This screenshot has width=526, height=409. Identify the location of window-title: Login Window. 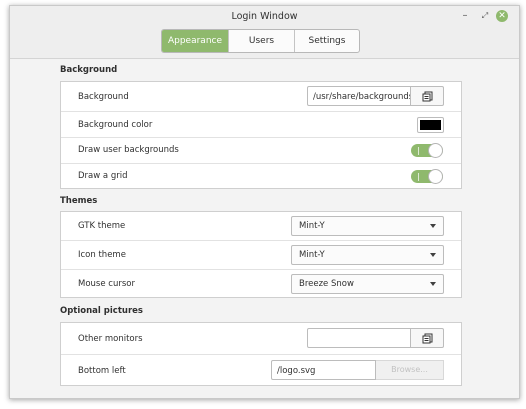
(264, 16).